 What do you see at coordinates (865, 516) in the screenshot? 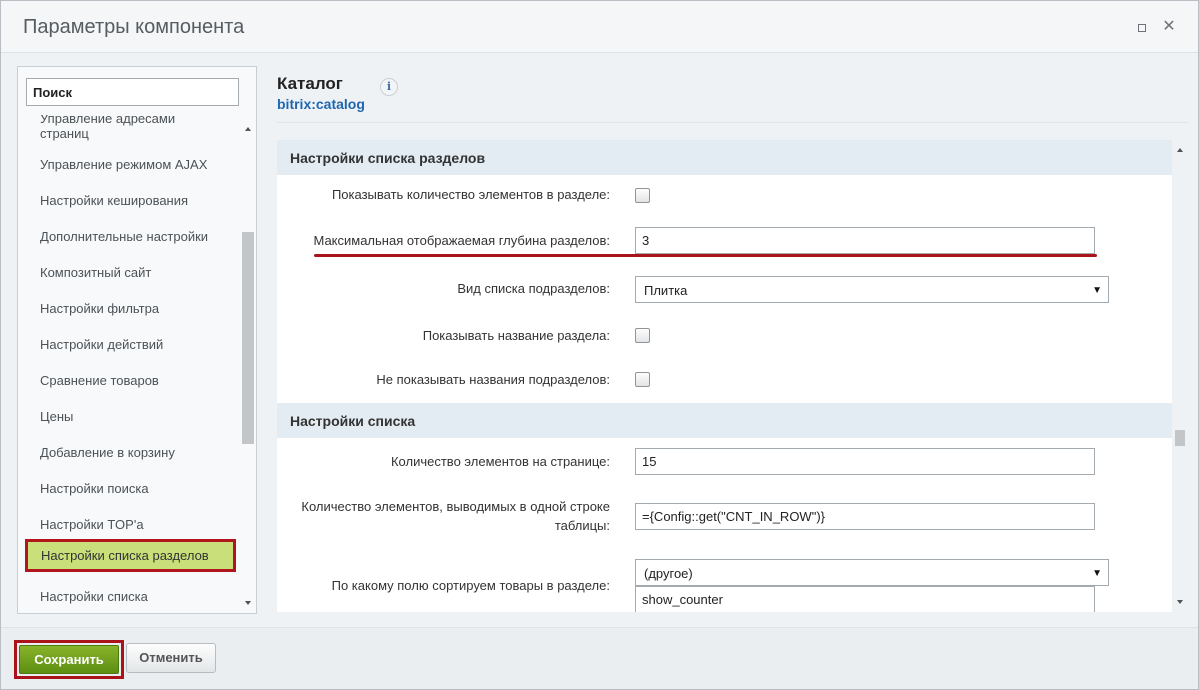
I see `per-row-input` at bounding box center [865, 516].